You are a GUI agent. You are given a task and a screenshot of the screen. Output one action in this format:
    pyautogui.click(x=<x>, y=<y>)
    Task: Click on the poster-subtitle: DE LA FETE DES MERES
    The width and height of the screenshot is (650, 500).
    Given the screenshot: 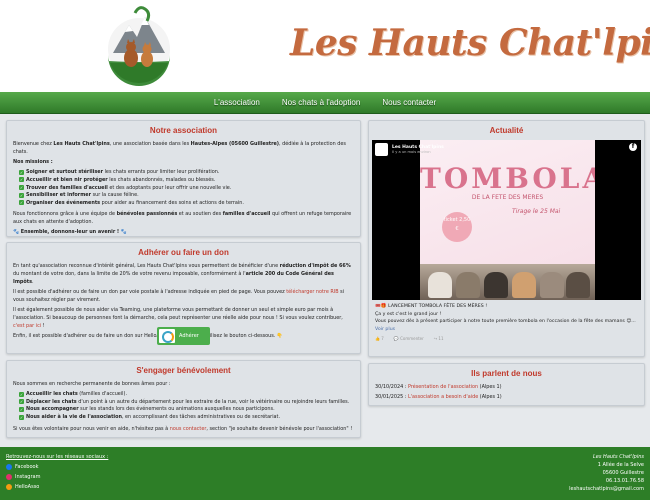 What is the action you would take?
    pyautogui.click(x=507, y=197)
    